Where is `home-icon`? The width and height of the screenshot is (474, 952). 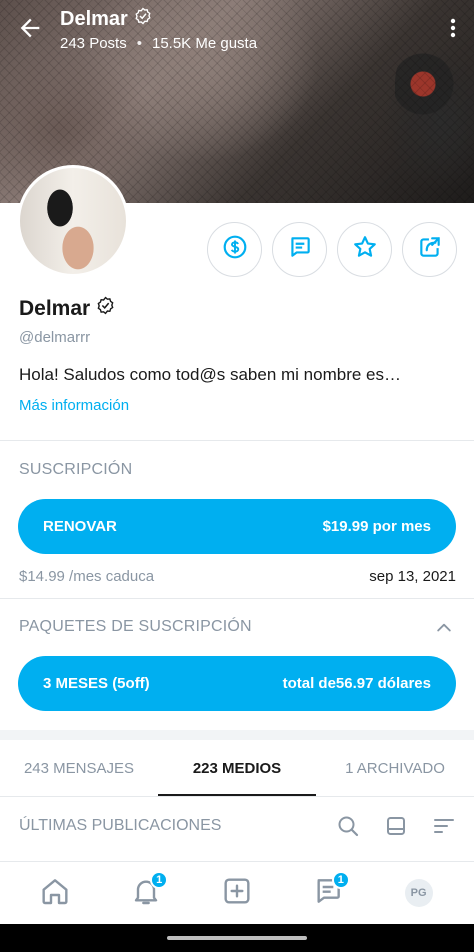
home-icon is located at coordinates (55, 893).